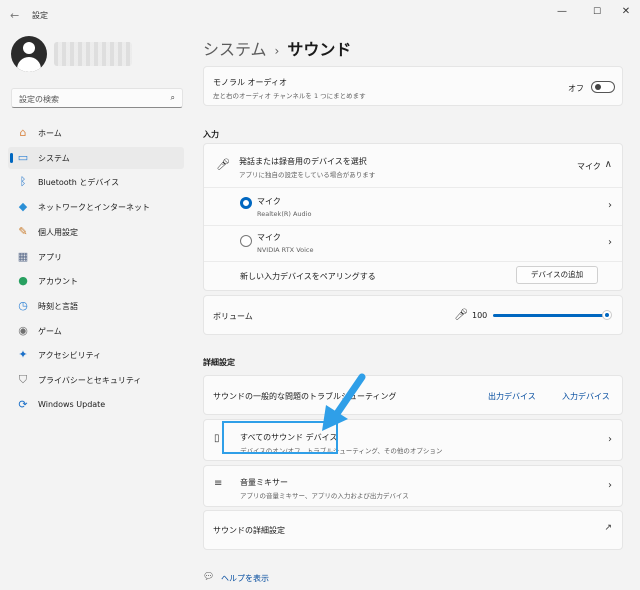  I want to click on device-2-desc: NVIDIA RTX Voice, so click(285, 250).